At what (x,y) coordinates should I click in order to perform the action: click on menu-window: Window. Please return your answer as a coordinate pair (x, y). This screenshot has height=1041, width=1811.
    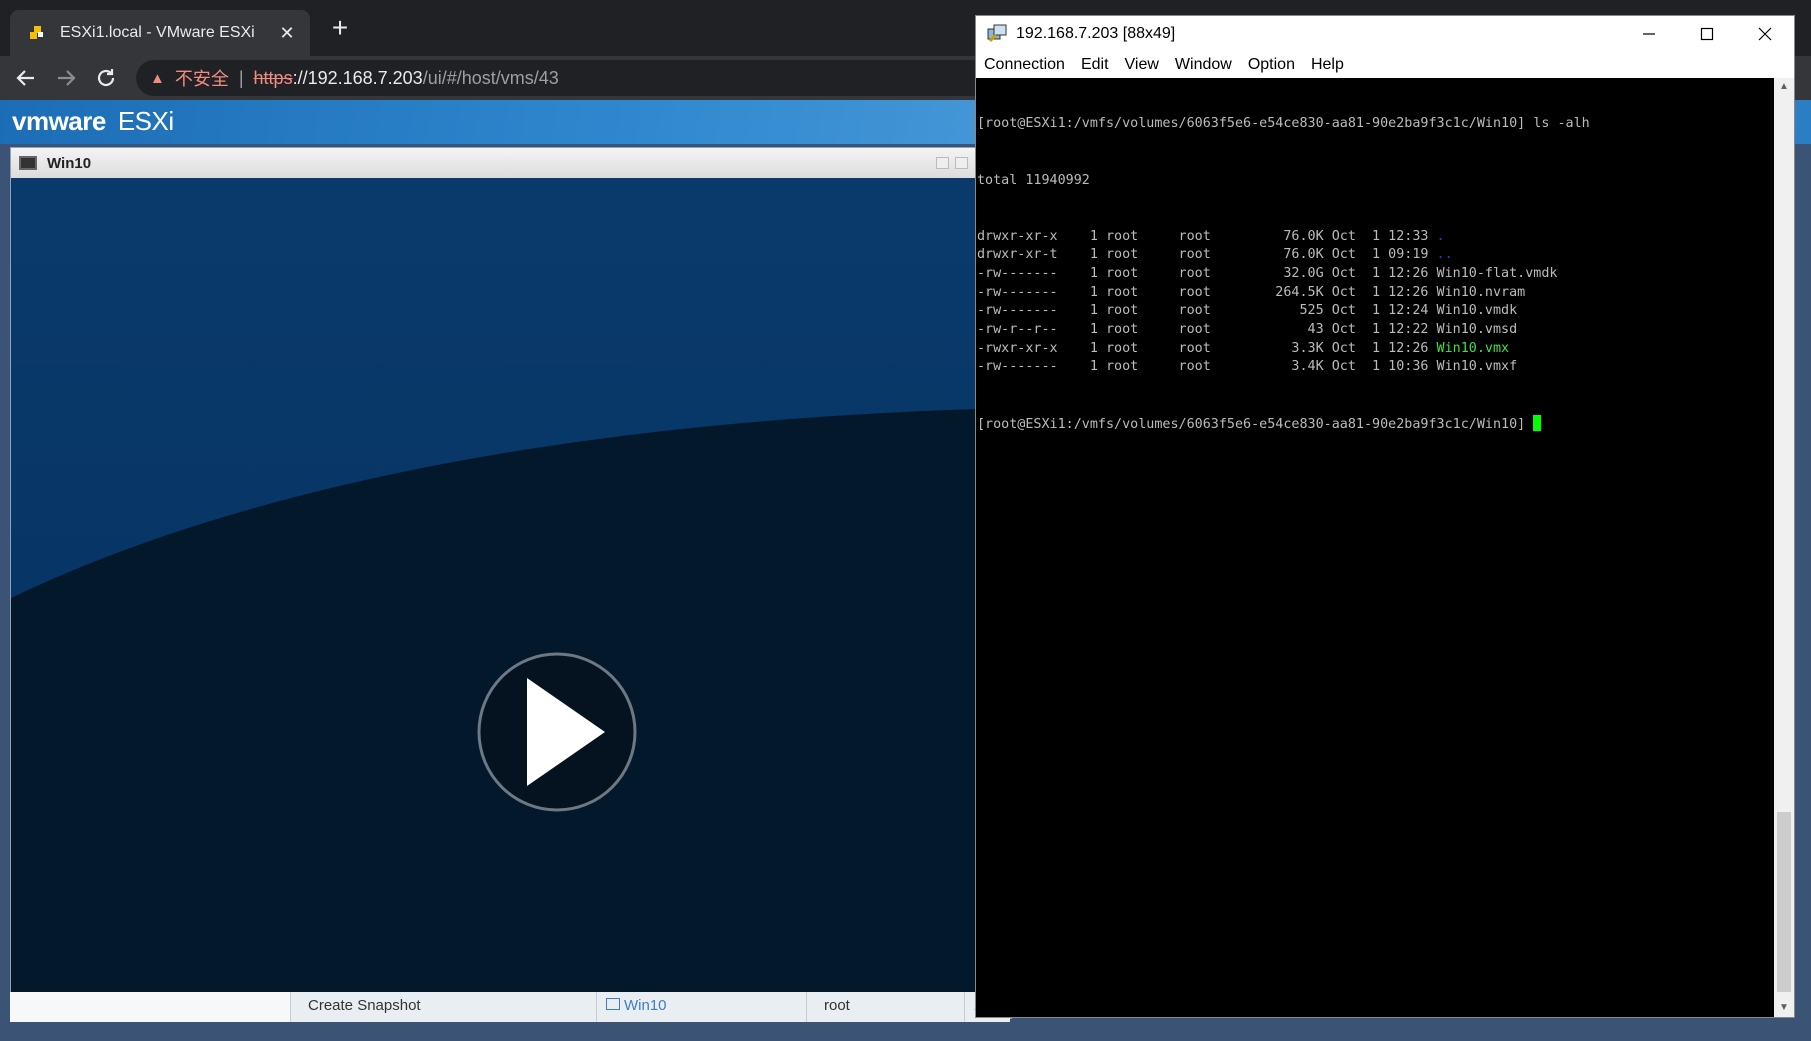
    Looking at the image, I should click on (1203, 65).